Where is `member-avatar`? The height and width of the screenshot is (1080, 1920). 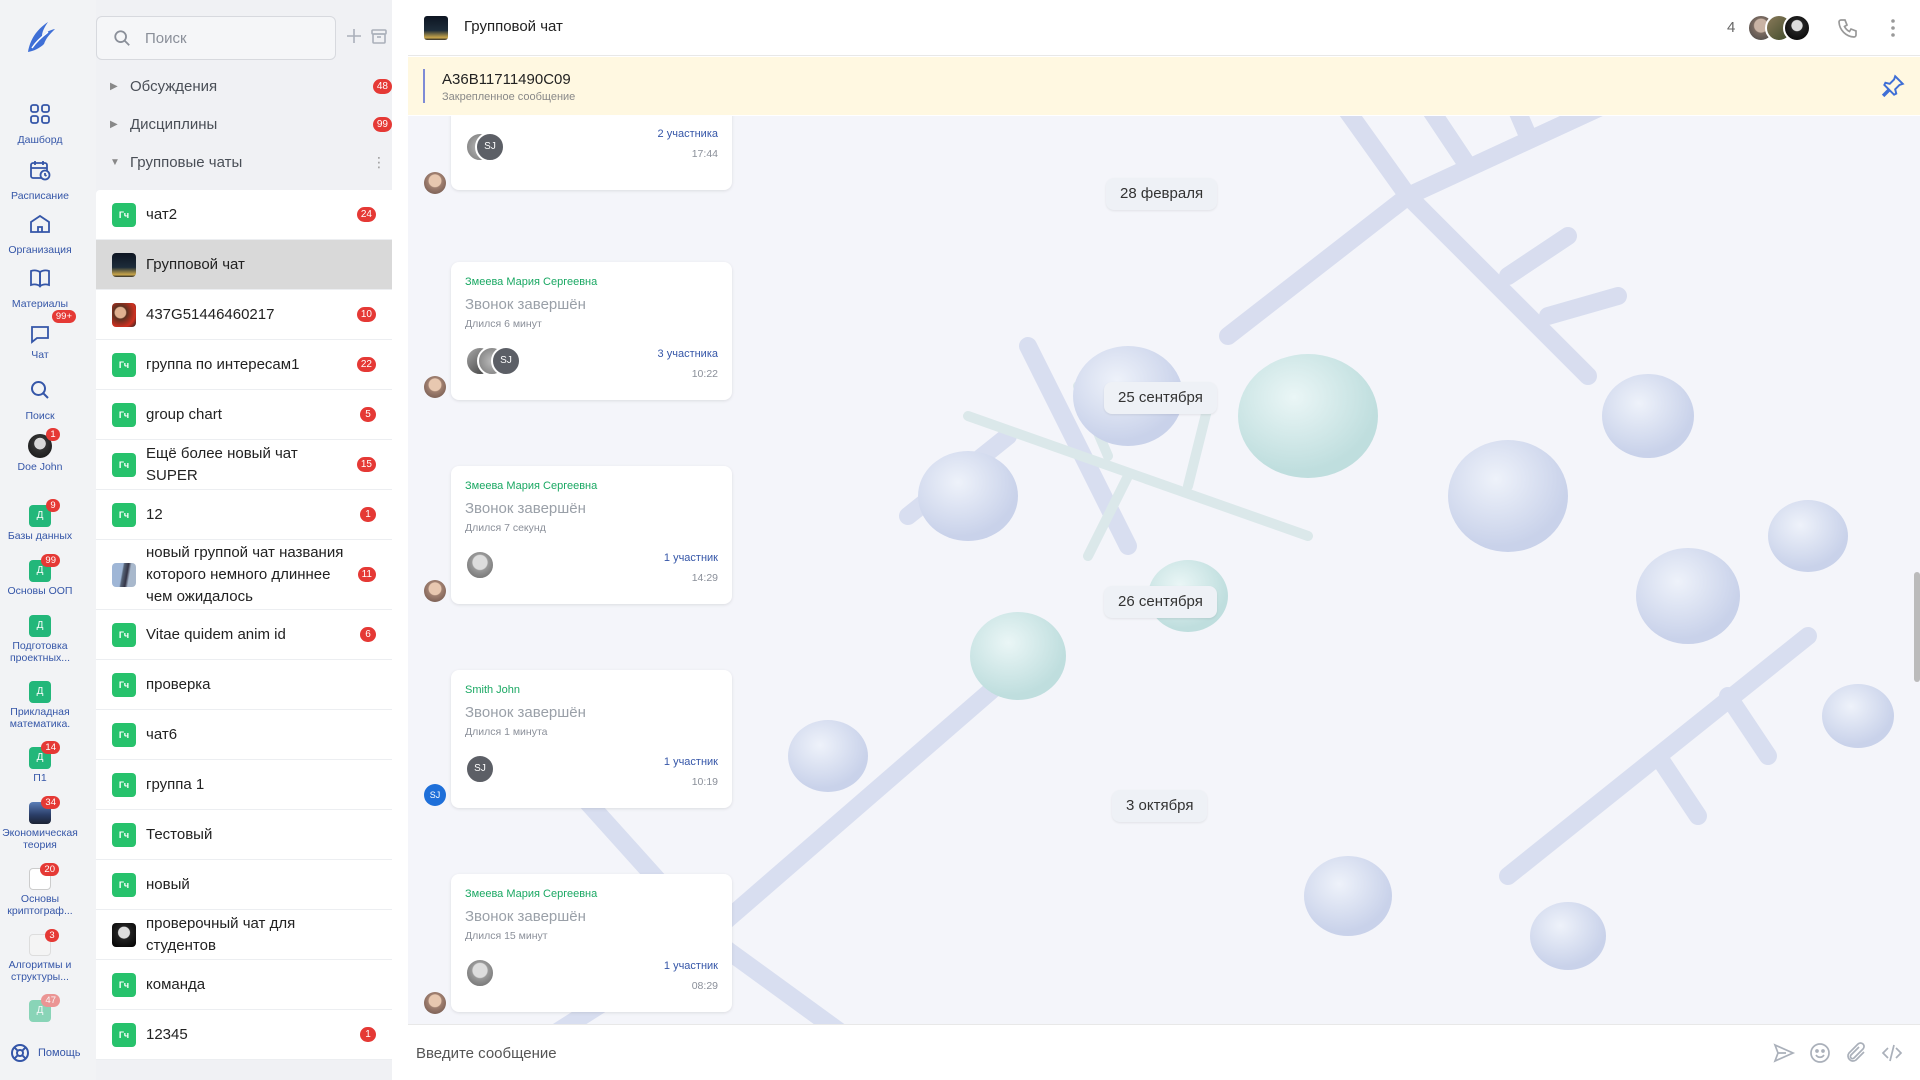
member-avatar is located at coordinates (1797, 28).